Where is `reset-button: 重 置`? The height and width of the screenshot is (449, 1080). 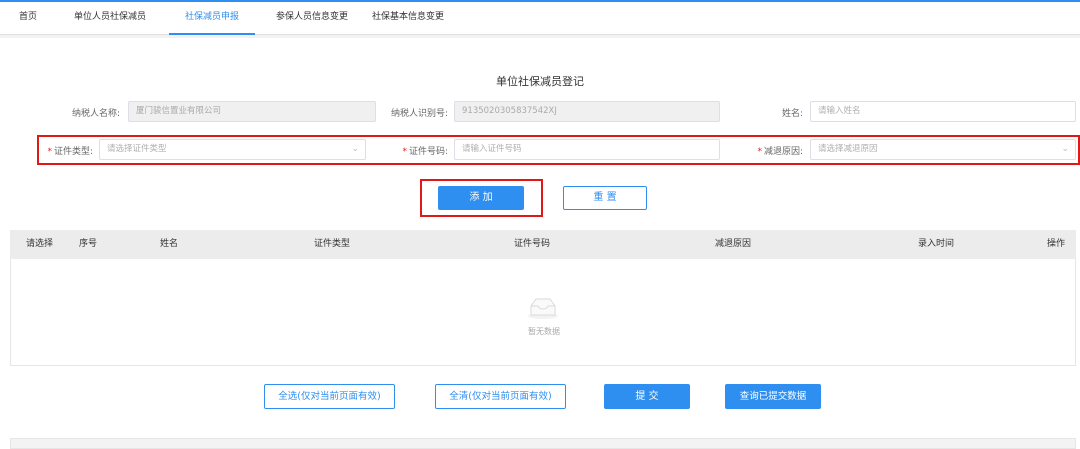
reset-button: 重 置 is located at coordinates (605, 198).